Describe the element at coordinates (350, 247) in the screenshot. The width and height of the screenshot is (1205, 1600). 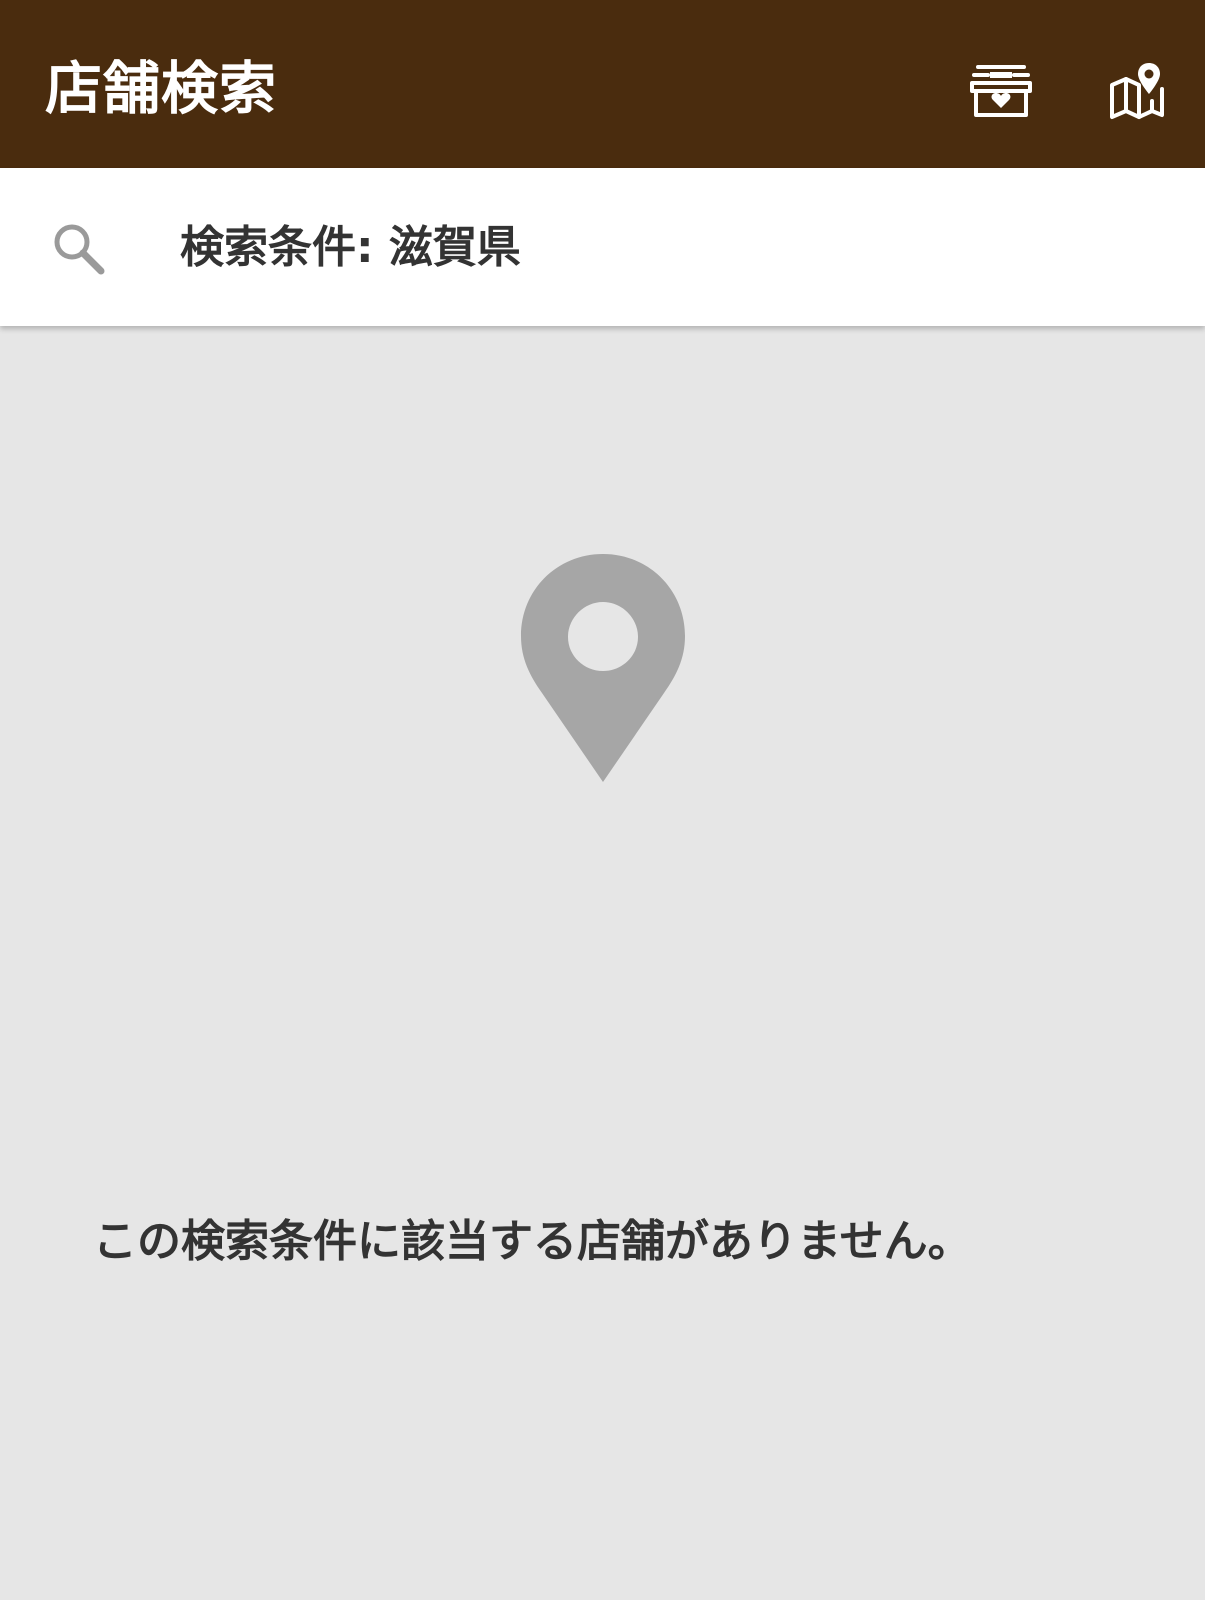
I see `search-condition-text: 検索条件: 滋賀県` at that location.